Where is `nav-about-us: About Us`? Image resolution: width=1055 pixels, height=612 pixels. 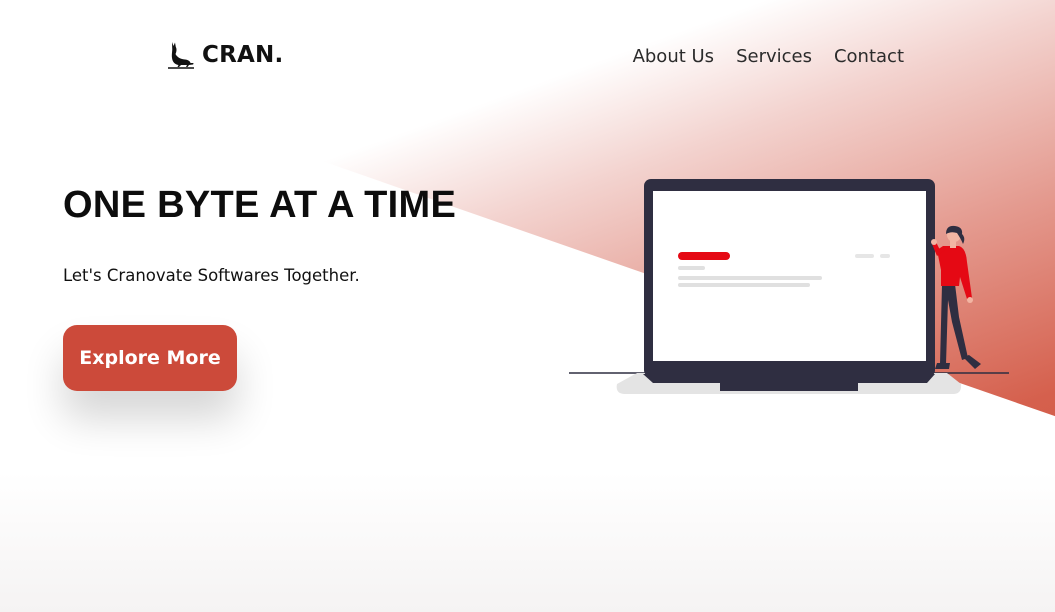 nav-about-us: About Us is located at coordinates (674, 56).